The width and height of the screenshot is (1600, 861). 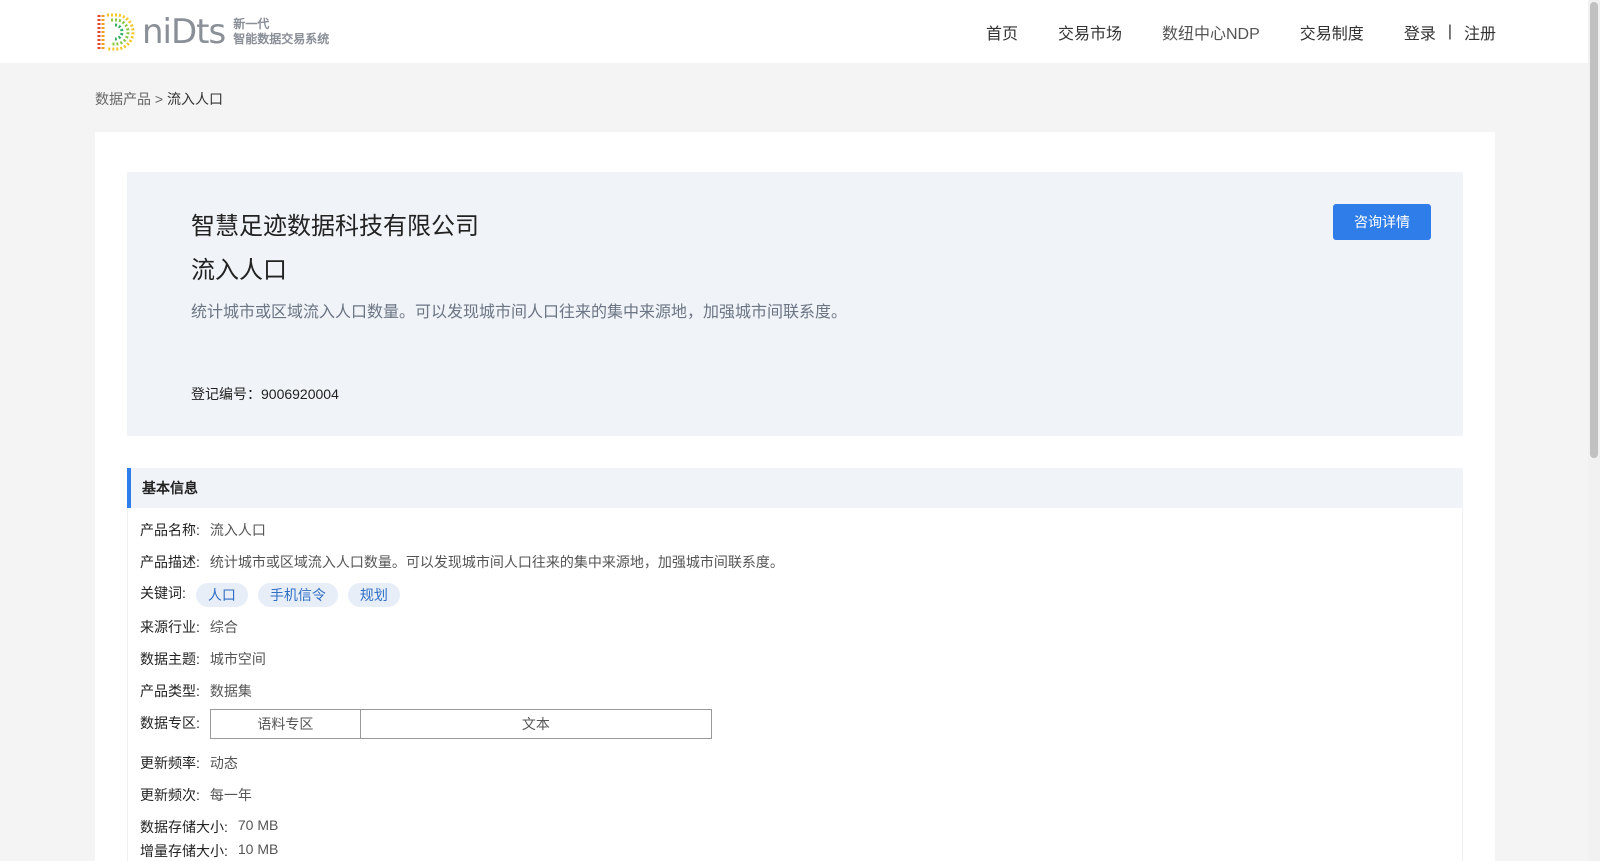 I want to click on page-scrollbar, so click(x=1594, y=430).